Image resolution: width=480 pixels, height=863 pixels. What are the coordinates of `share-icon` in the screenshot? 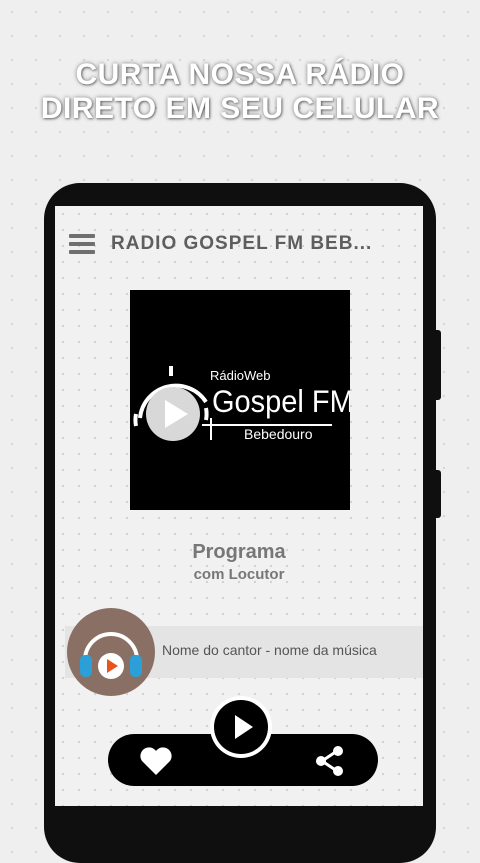 It's located at (329, 761).